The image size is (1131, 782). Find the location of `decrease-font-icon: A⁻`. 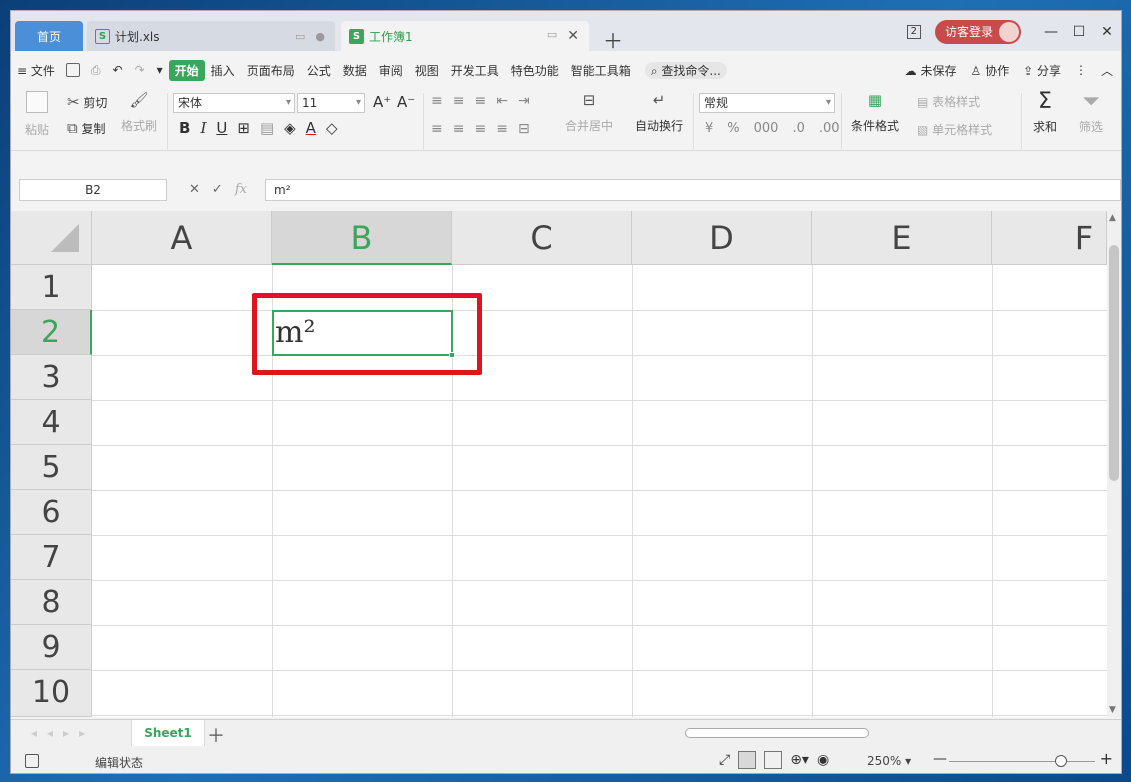

decrease-font-icon: A⁻ is located at coordinates (406, 102).